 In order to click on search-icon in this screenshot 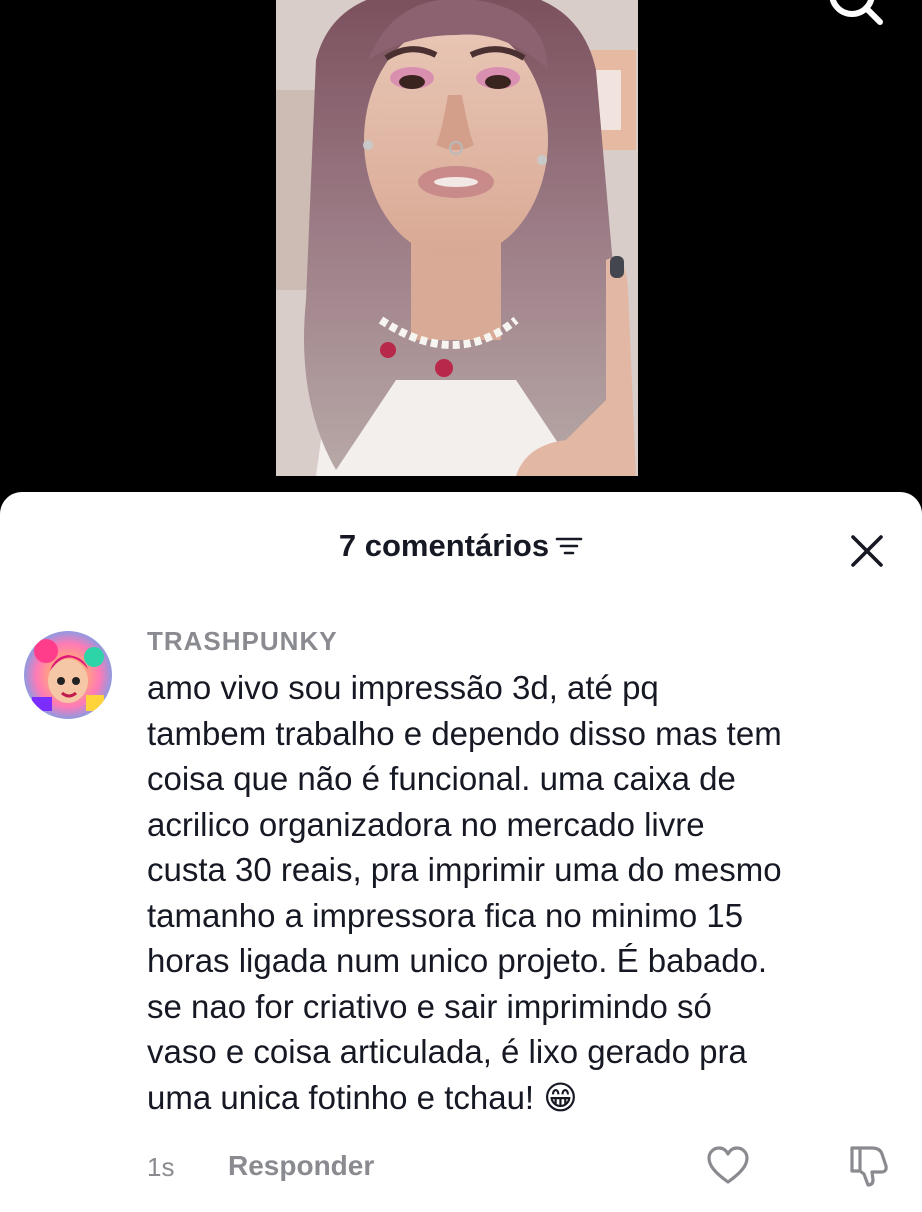, I will do `click(857, 15)`.